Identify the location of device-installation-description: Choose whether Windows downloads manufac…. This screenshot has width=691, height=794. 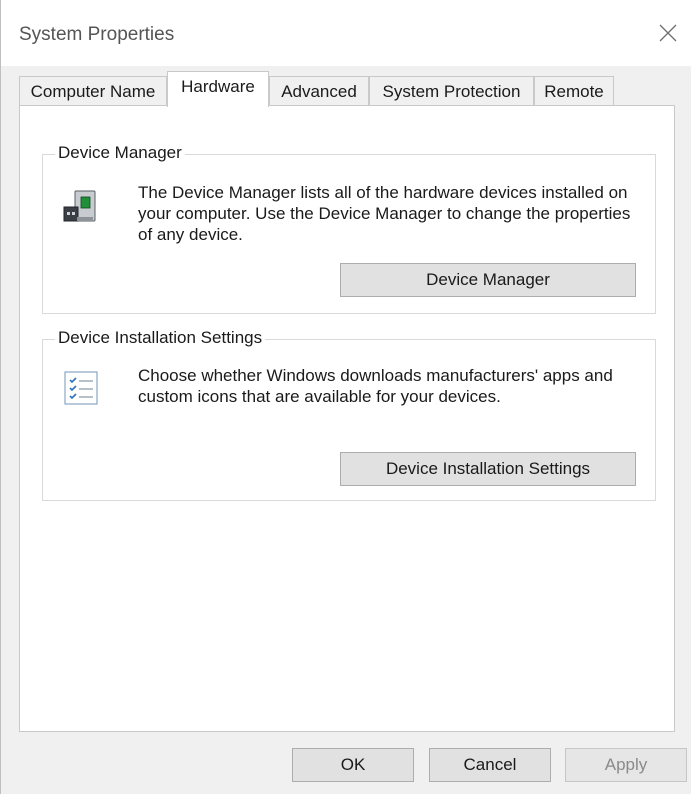
(375, 386).